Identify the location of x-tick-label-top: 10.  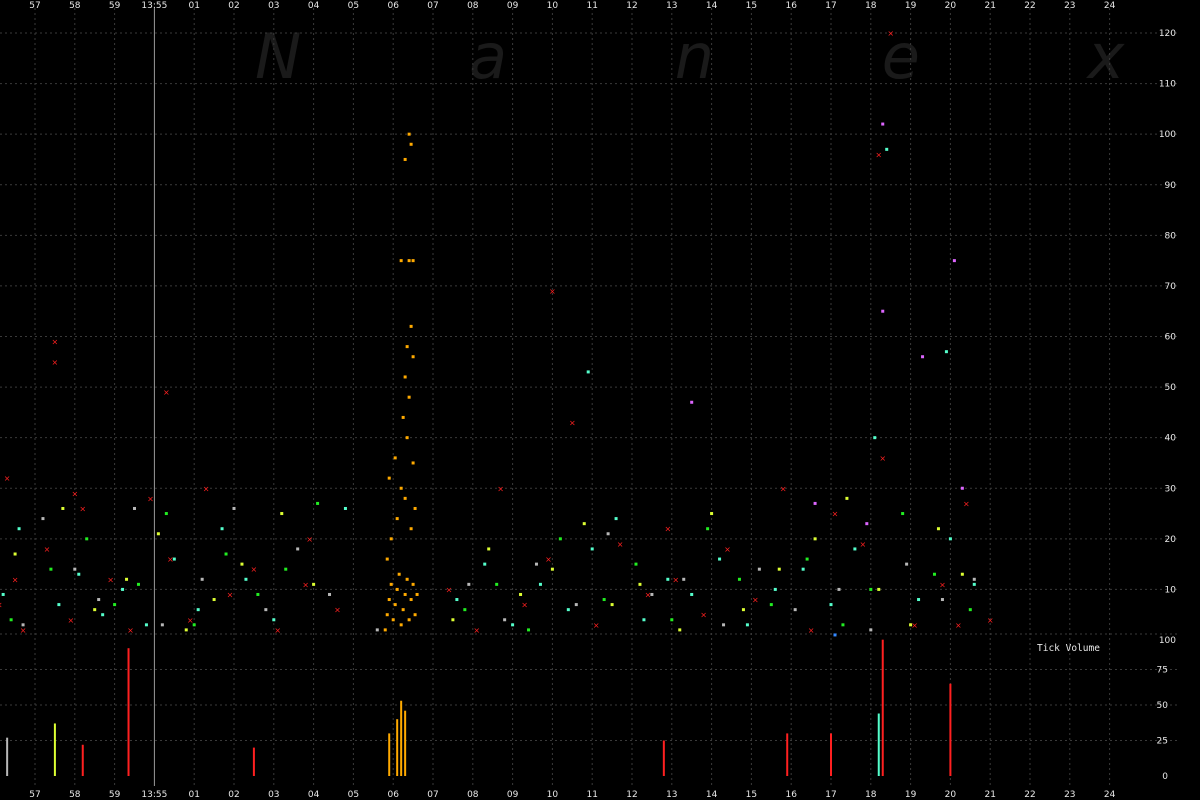
(553, 6).